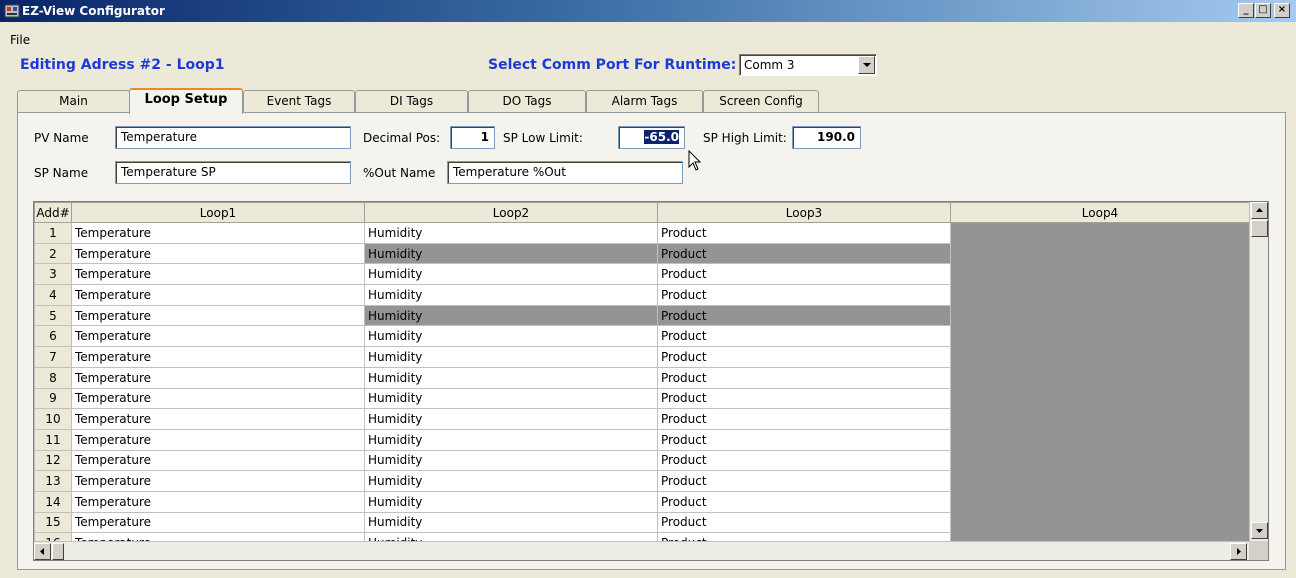 The height and width of the screenshot is (578, 1296). What do you see at coordinates (1100, 212) in the screenshot?
I see `column-header-loop4: Loop4` at bounding box center [1100, 212].